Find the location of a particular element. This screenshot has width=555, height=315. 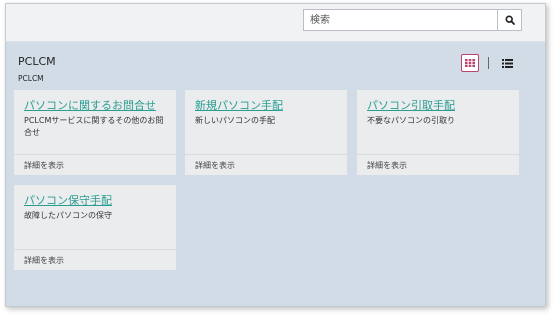

list-view-button is located at coordinates (507, 63).